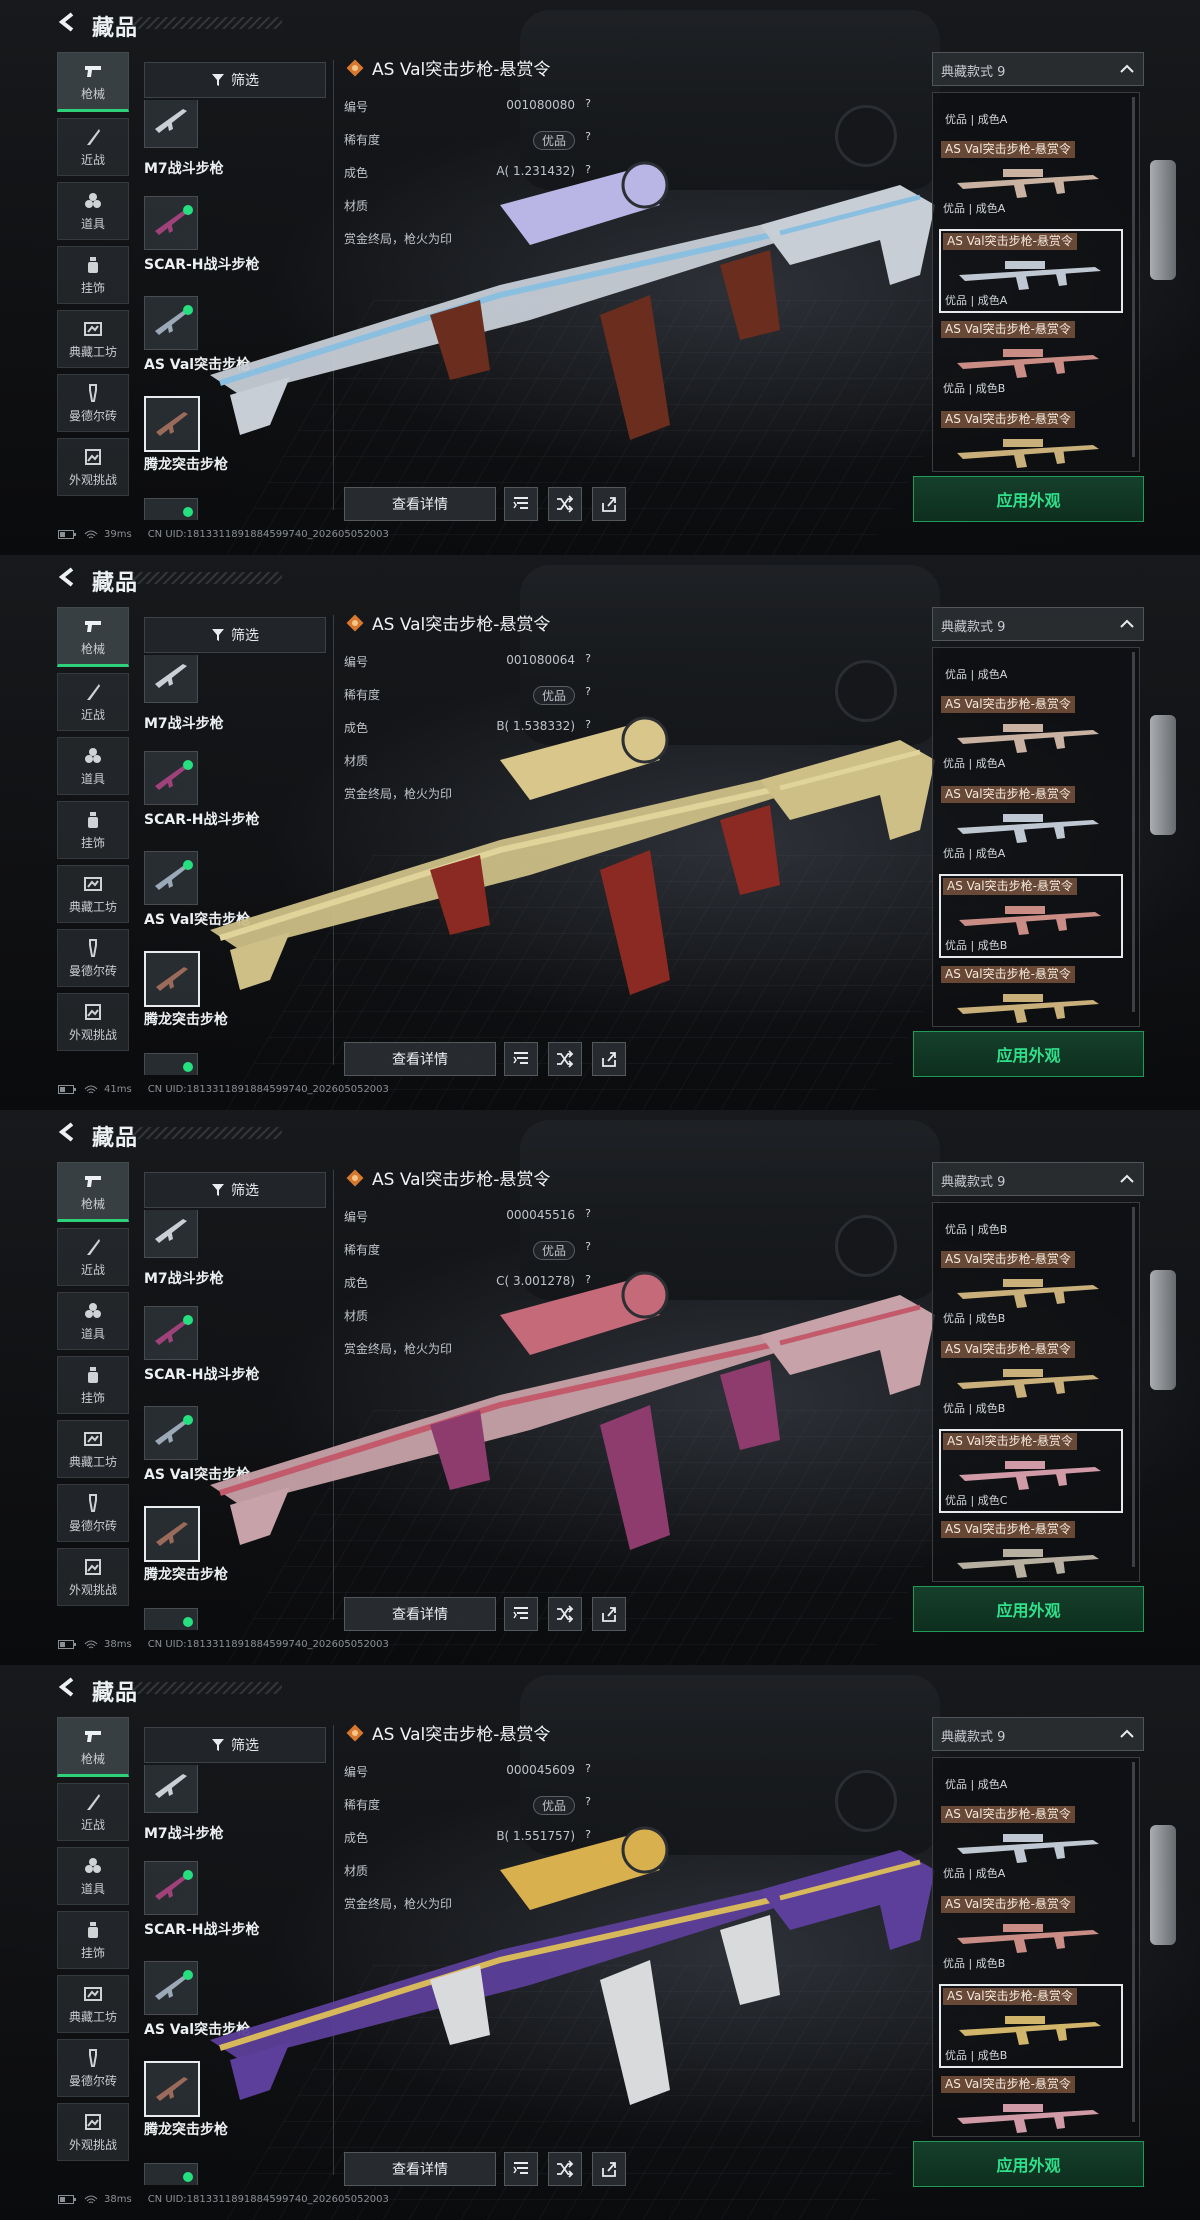  Describe the element at coordinates (565, 1614) in the screenshot. I see `shuffle-button` at that location.